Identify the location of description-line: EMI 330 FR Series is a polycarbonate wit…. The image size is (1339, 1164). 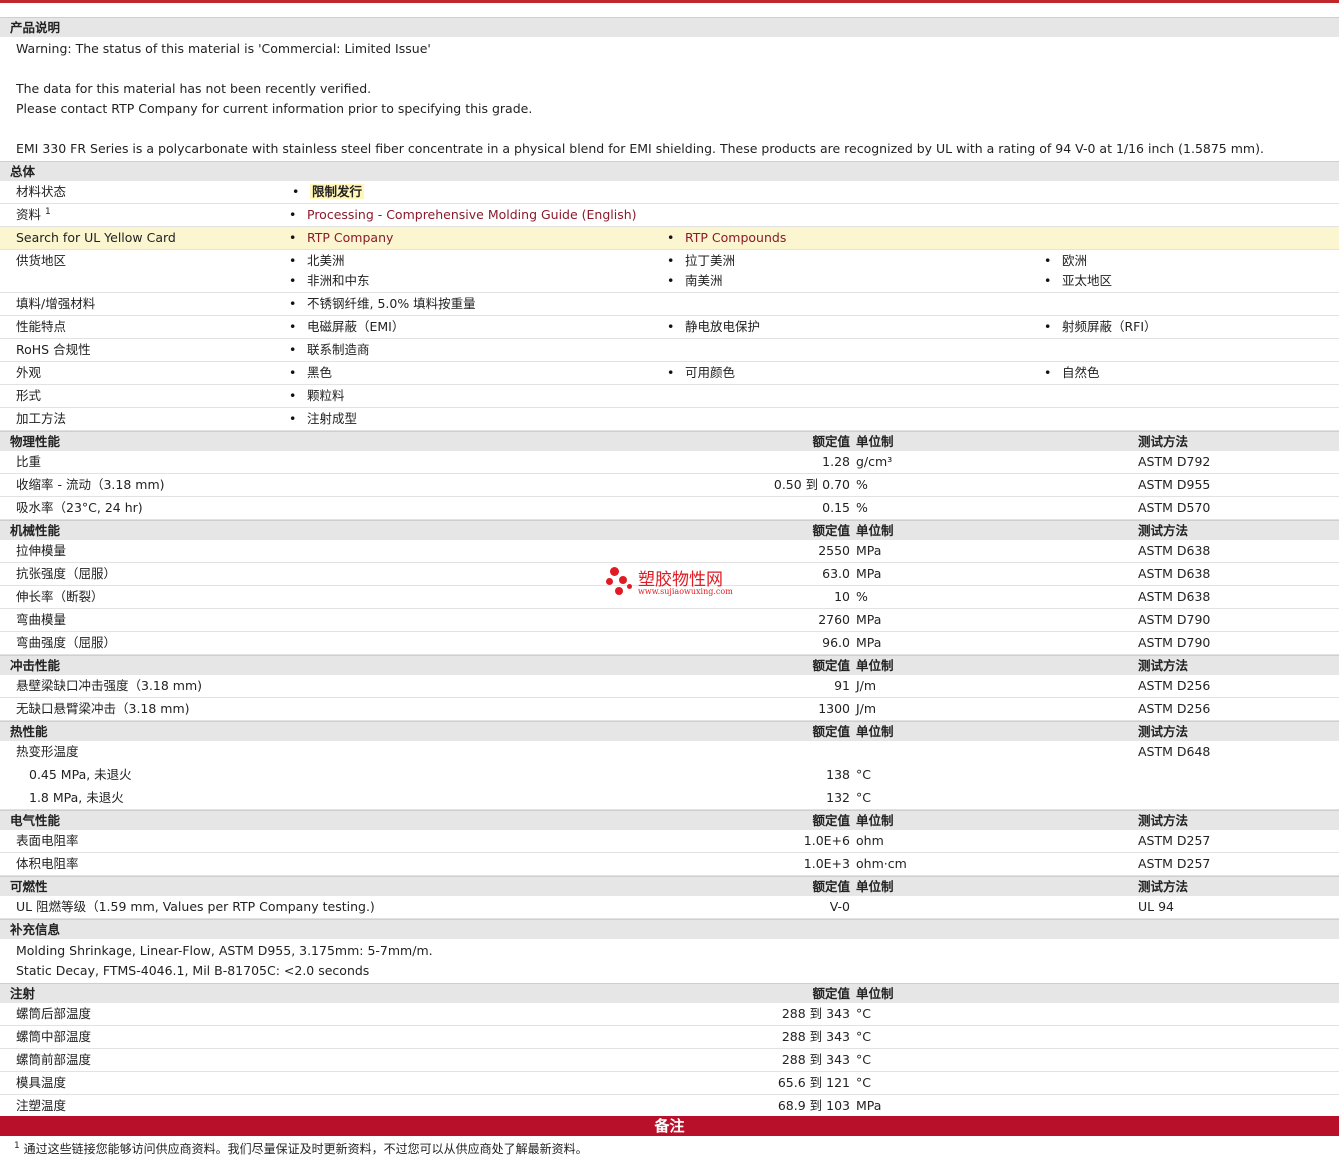
(640, 148).